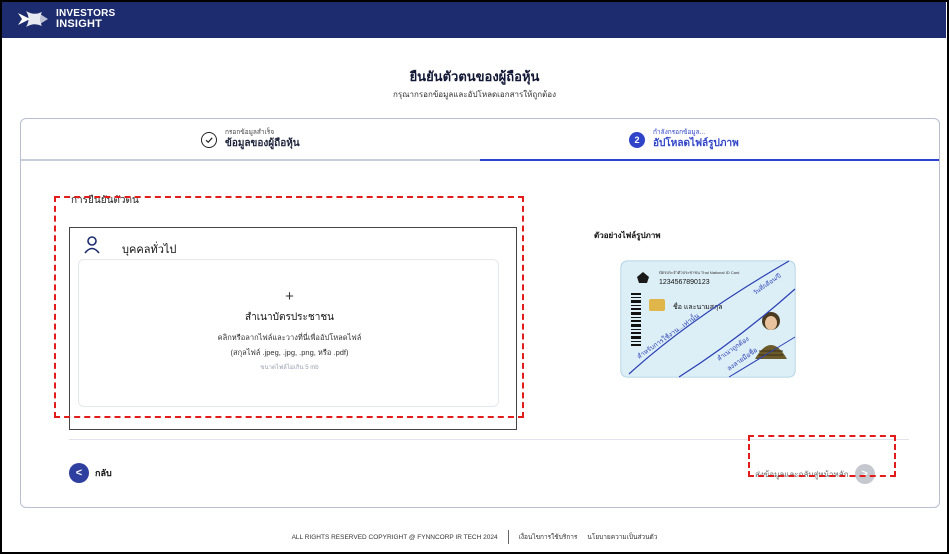 This screenshot has height=554, width=949. I want to click on privacy-link: นโยบายความเป็นส่วนตัว, so click(622, 537).